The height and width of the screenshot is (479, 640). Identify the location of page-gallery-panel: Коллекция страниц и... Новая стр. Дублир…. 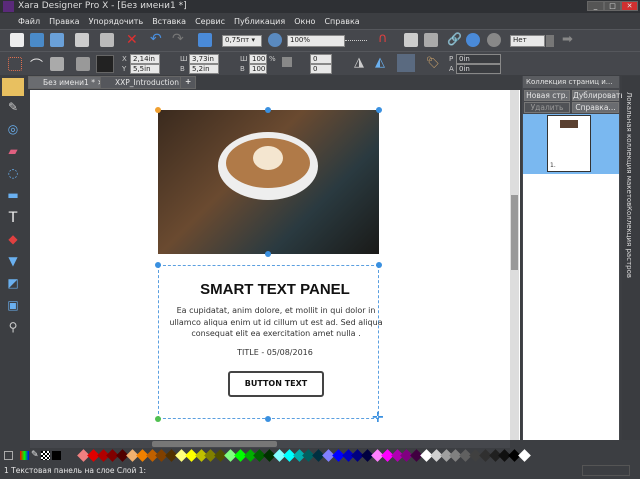
(573, 258).